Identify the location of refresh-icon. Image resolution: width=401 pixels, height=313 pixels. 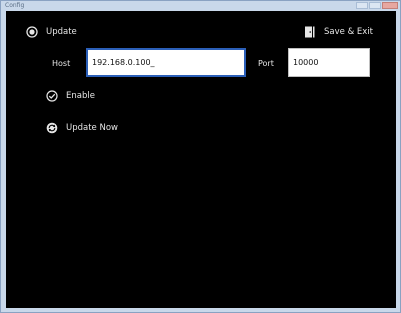
(52, 128).